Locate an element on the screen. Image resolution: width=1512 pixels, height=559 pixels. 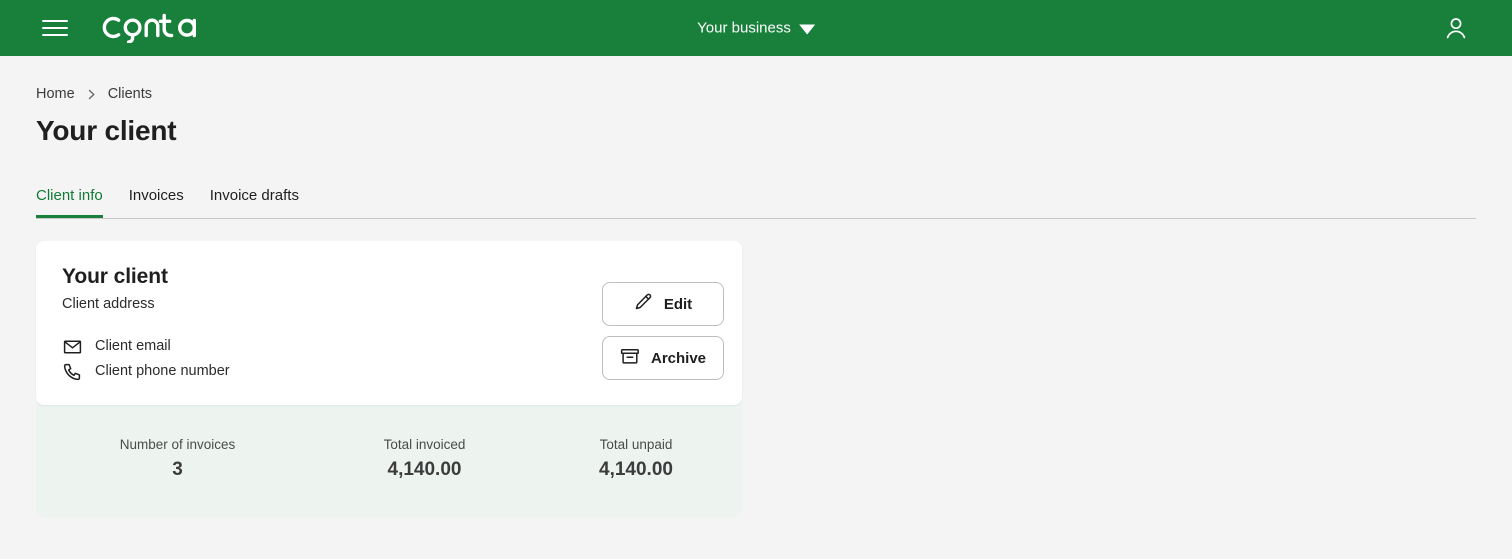
client-info-card: Your client Client address Client email is located at coordinates (389, 323).